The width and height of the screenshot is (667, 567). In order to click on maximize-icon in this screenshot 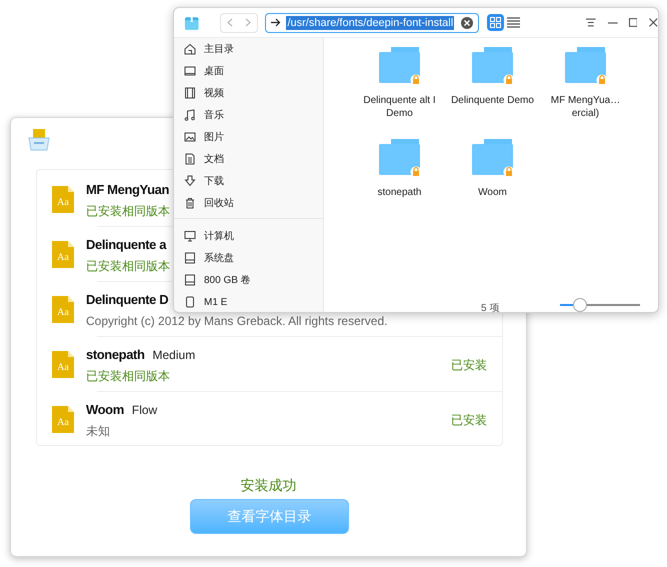, I will do `click(633, 22)`.